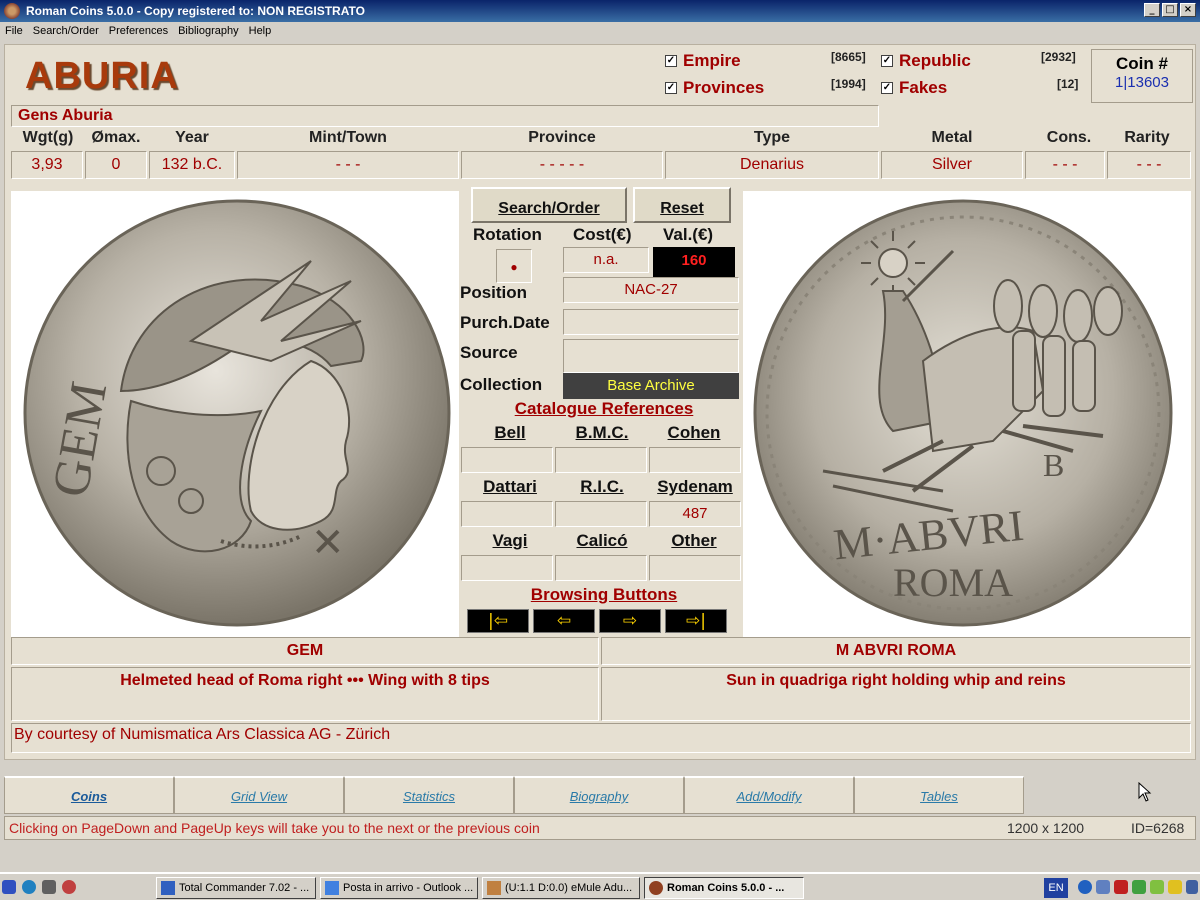  Describe the element at coordinates (656, 888) in the screenshot. I see `coin-icon` at that location.